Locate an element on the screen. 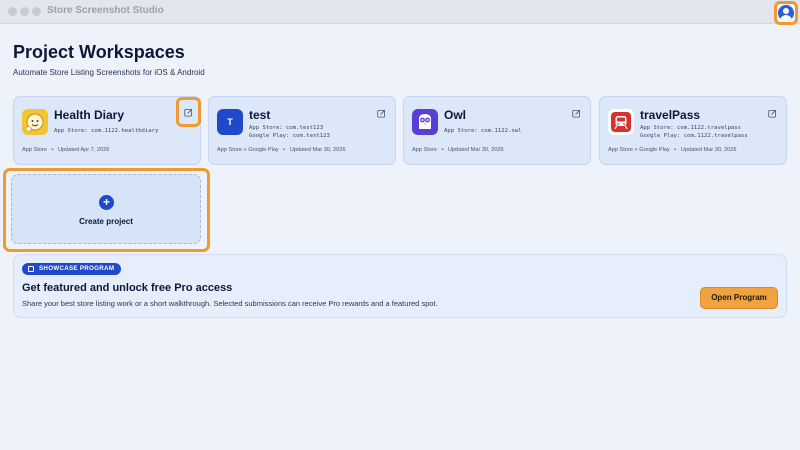 This screenshot has width=800, height=450. window-titlebar: Store Screenshot Studio is located at coordinates (400, 12).